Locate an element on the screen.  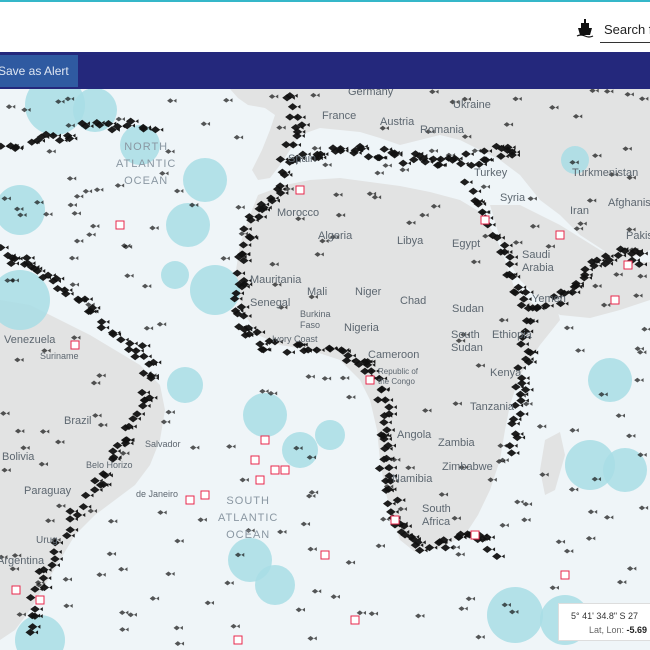
search-input is located at coordinates (625, 29).